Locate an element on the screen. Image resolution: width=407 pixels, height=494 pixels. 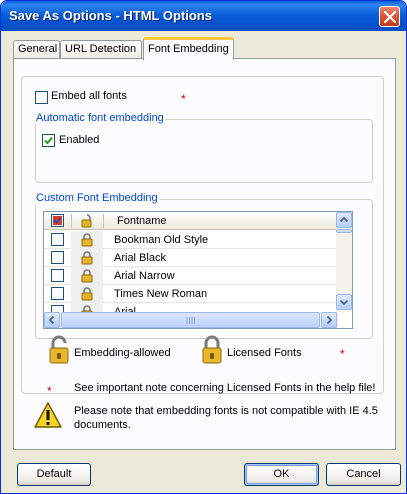
warning-icon is located at coordinates (48, 415).